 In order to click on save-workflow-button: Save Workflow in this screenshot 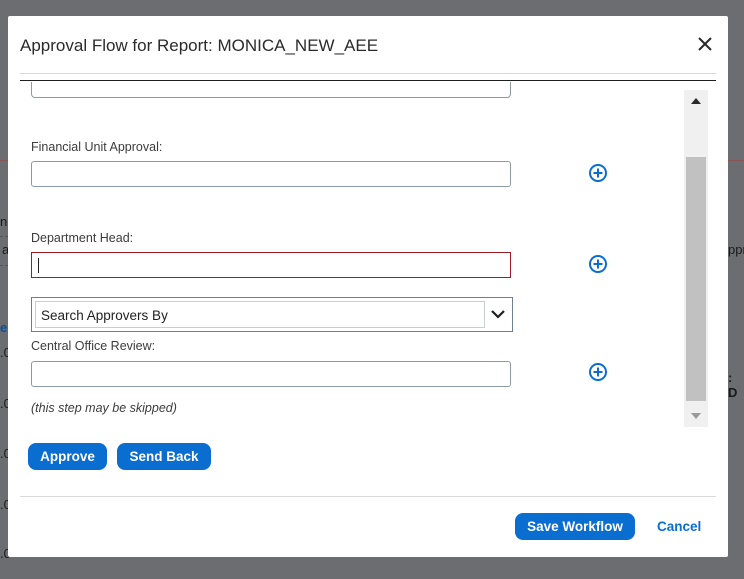, I will do `click(575, 526)`.